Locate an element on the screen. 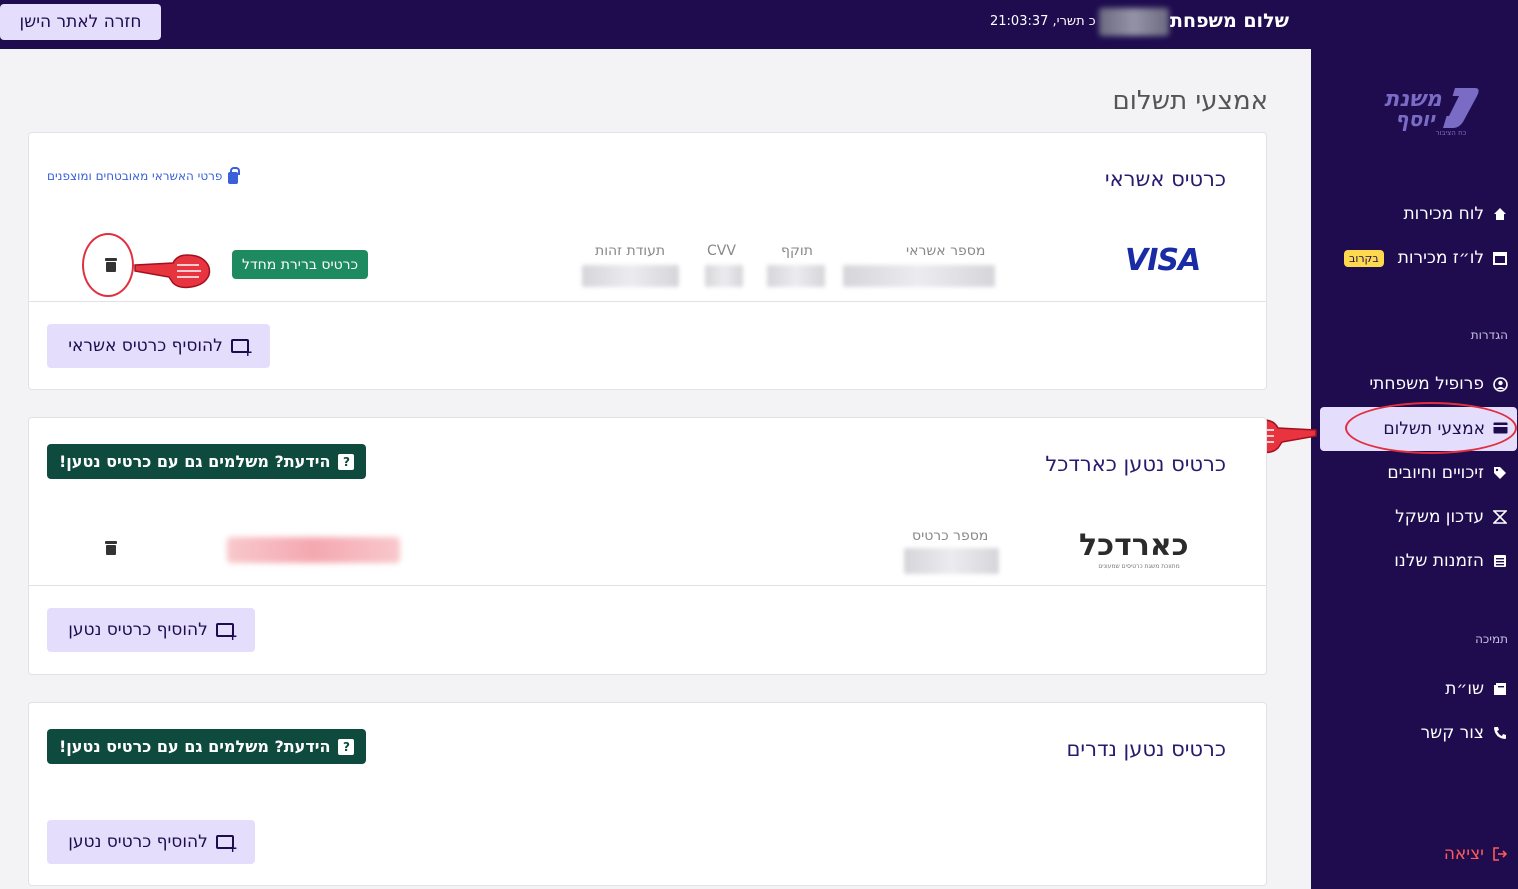  nav-family-profile-label: פרופיל משפחתי is located at coordinates (1426, 384).